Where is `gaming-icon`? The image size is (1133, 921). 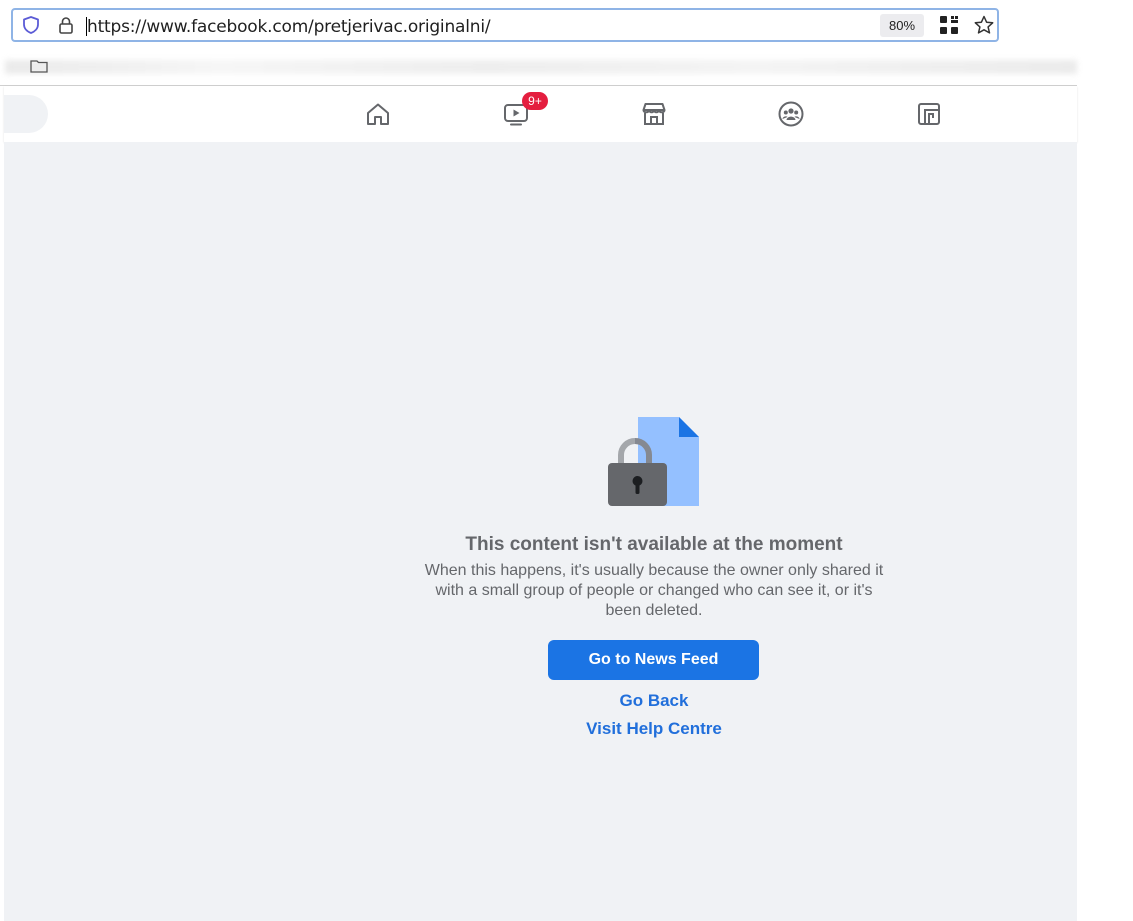
gaming-icon is located at coordinates (929, 114).